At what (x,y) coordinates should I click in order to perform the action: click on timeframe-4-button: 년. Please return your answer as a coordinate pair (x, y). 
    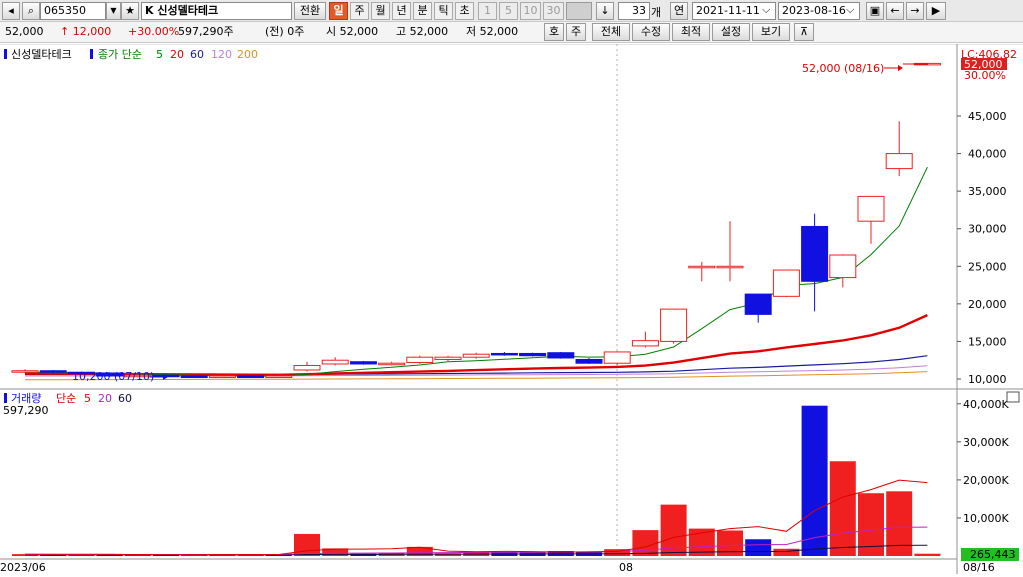
    Looking at the image, I should click on (401, 11).